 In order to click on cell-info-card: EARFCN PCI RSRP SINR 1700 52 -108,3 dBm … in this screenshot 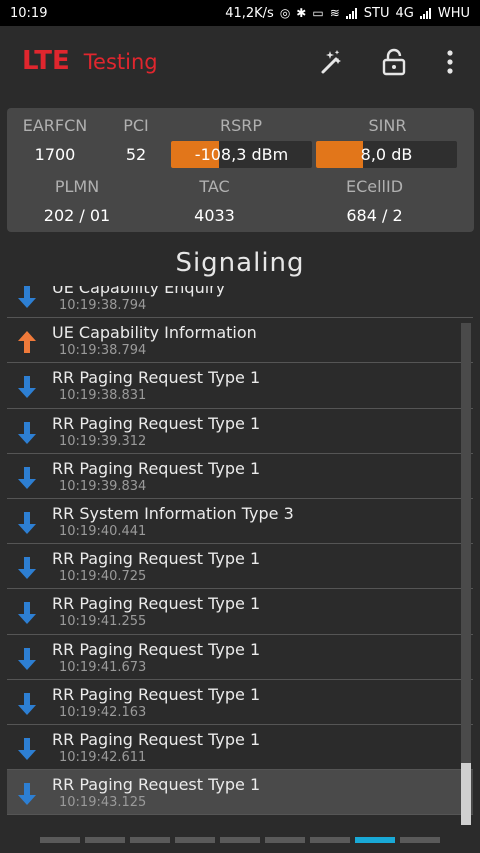, I will do `click(240, 170)`.